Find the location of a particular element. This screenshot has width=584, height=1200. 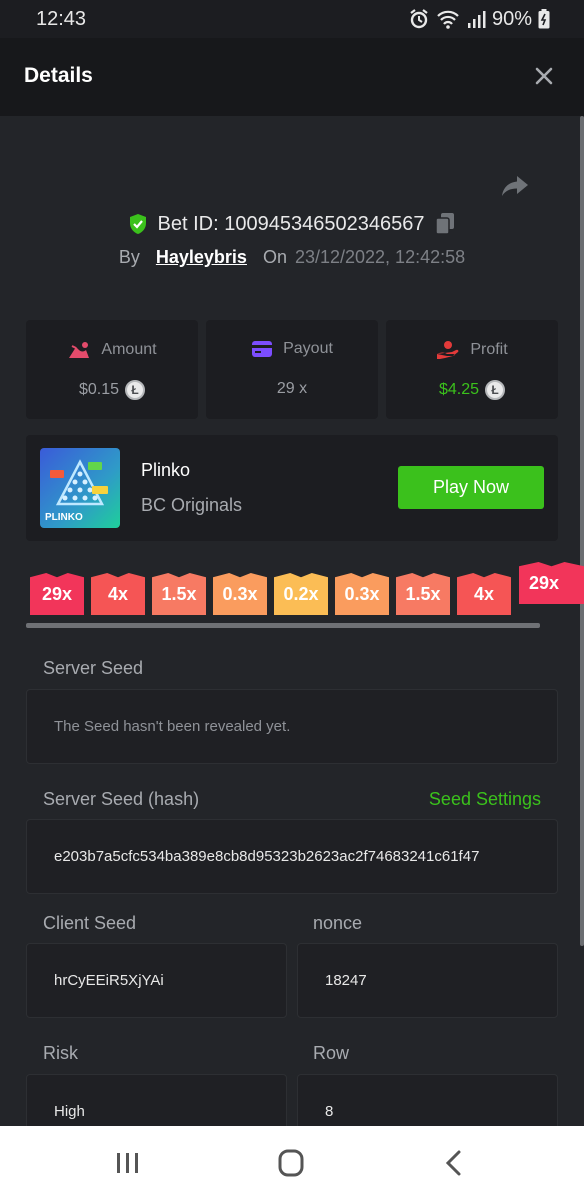

seed-settings-link: Seed Settings is located at coordinates (485, 799).